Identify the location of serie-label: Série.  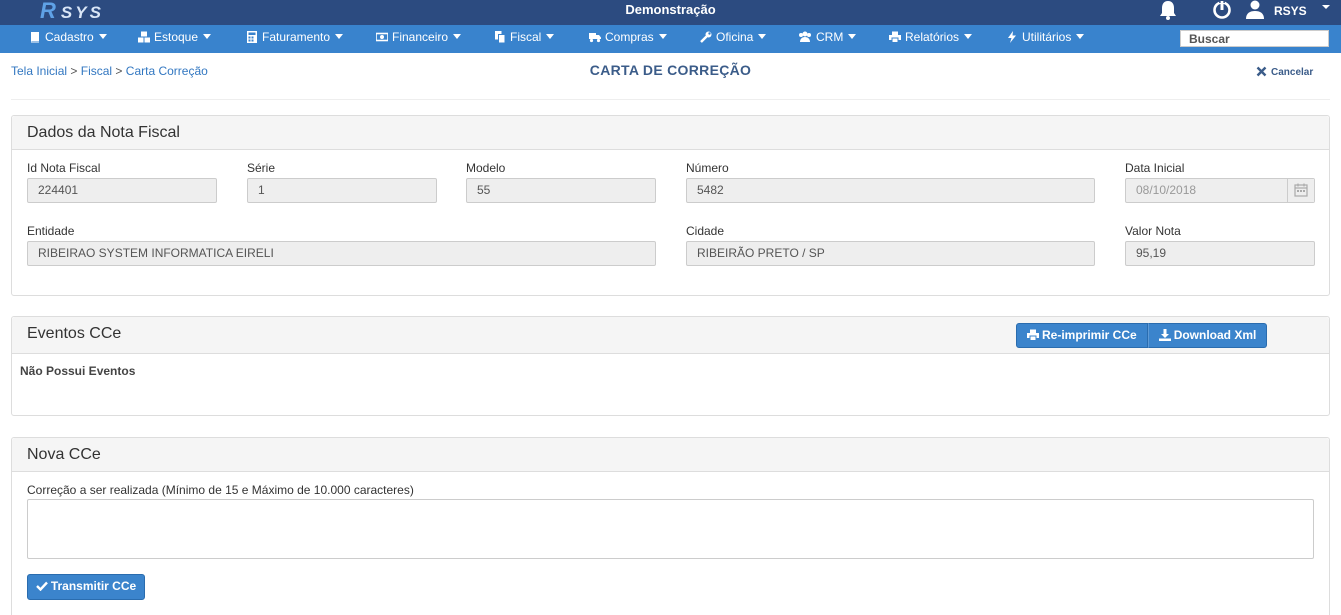
(261, 168).